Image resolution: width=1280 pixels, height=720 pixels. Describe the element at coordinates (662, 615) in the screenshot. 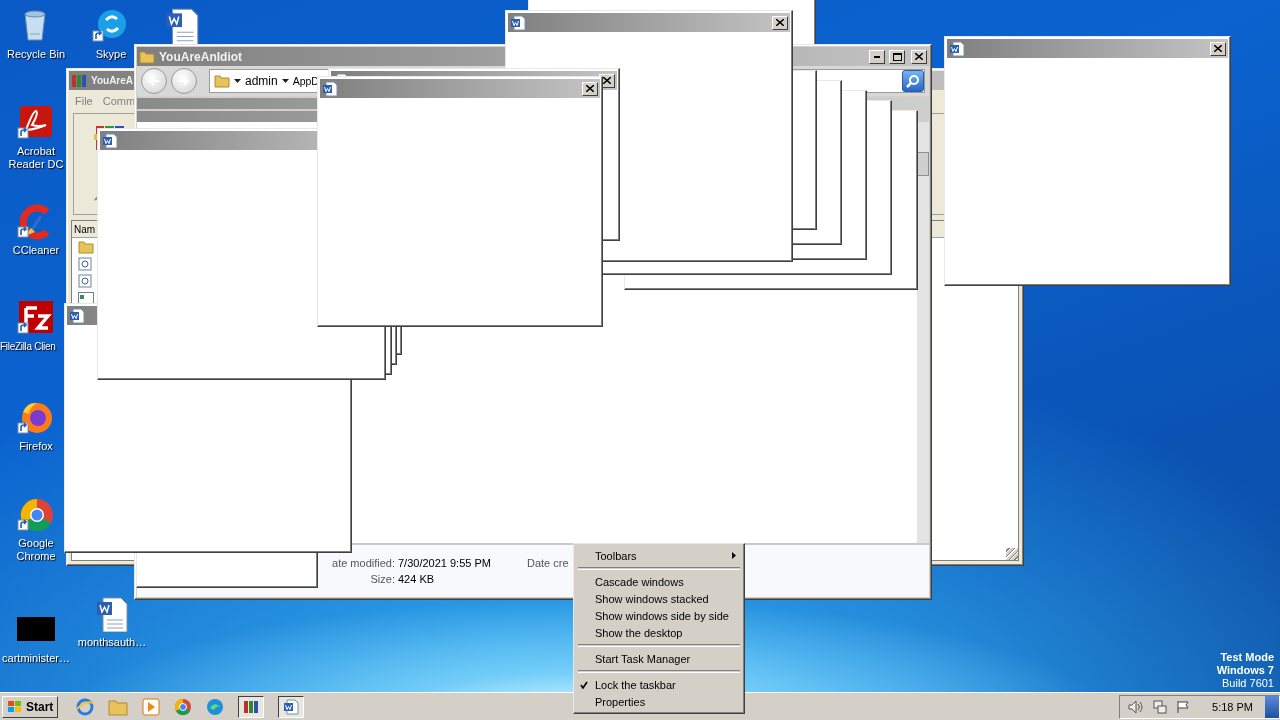

I see `menu-item: Show windows side by side` at that location.